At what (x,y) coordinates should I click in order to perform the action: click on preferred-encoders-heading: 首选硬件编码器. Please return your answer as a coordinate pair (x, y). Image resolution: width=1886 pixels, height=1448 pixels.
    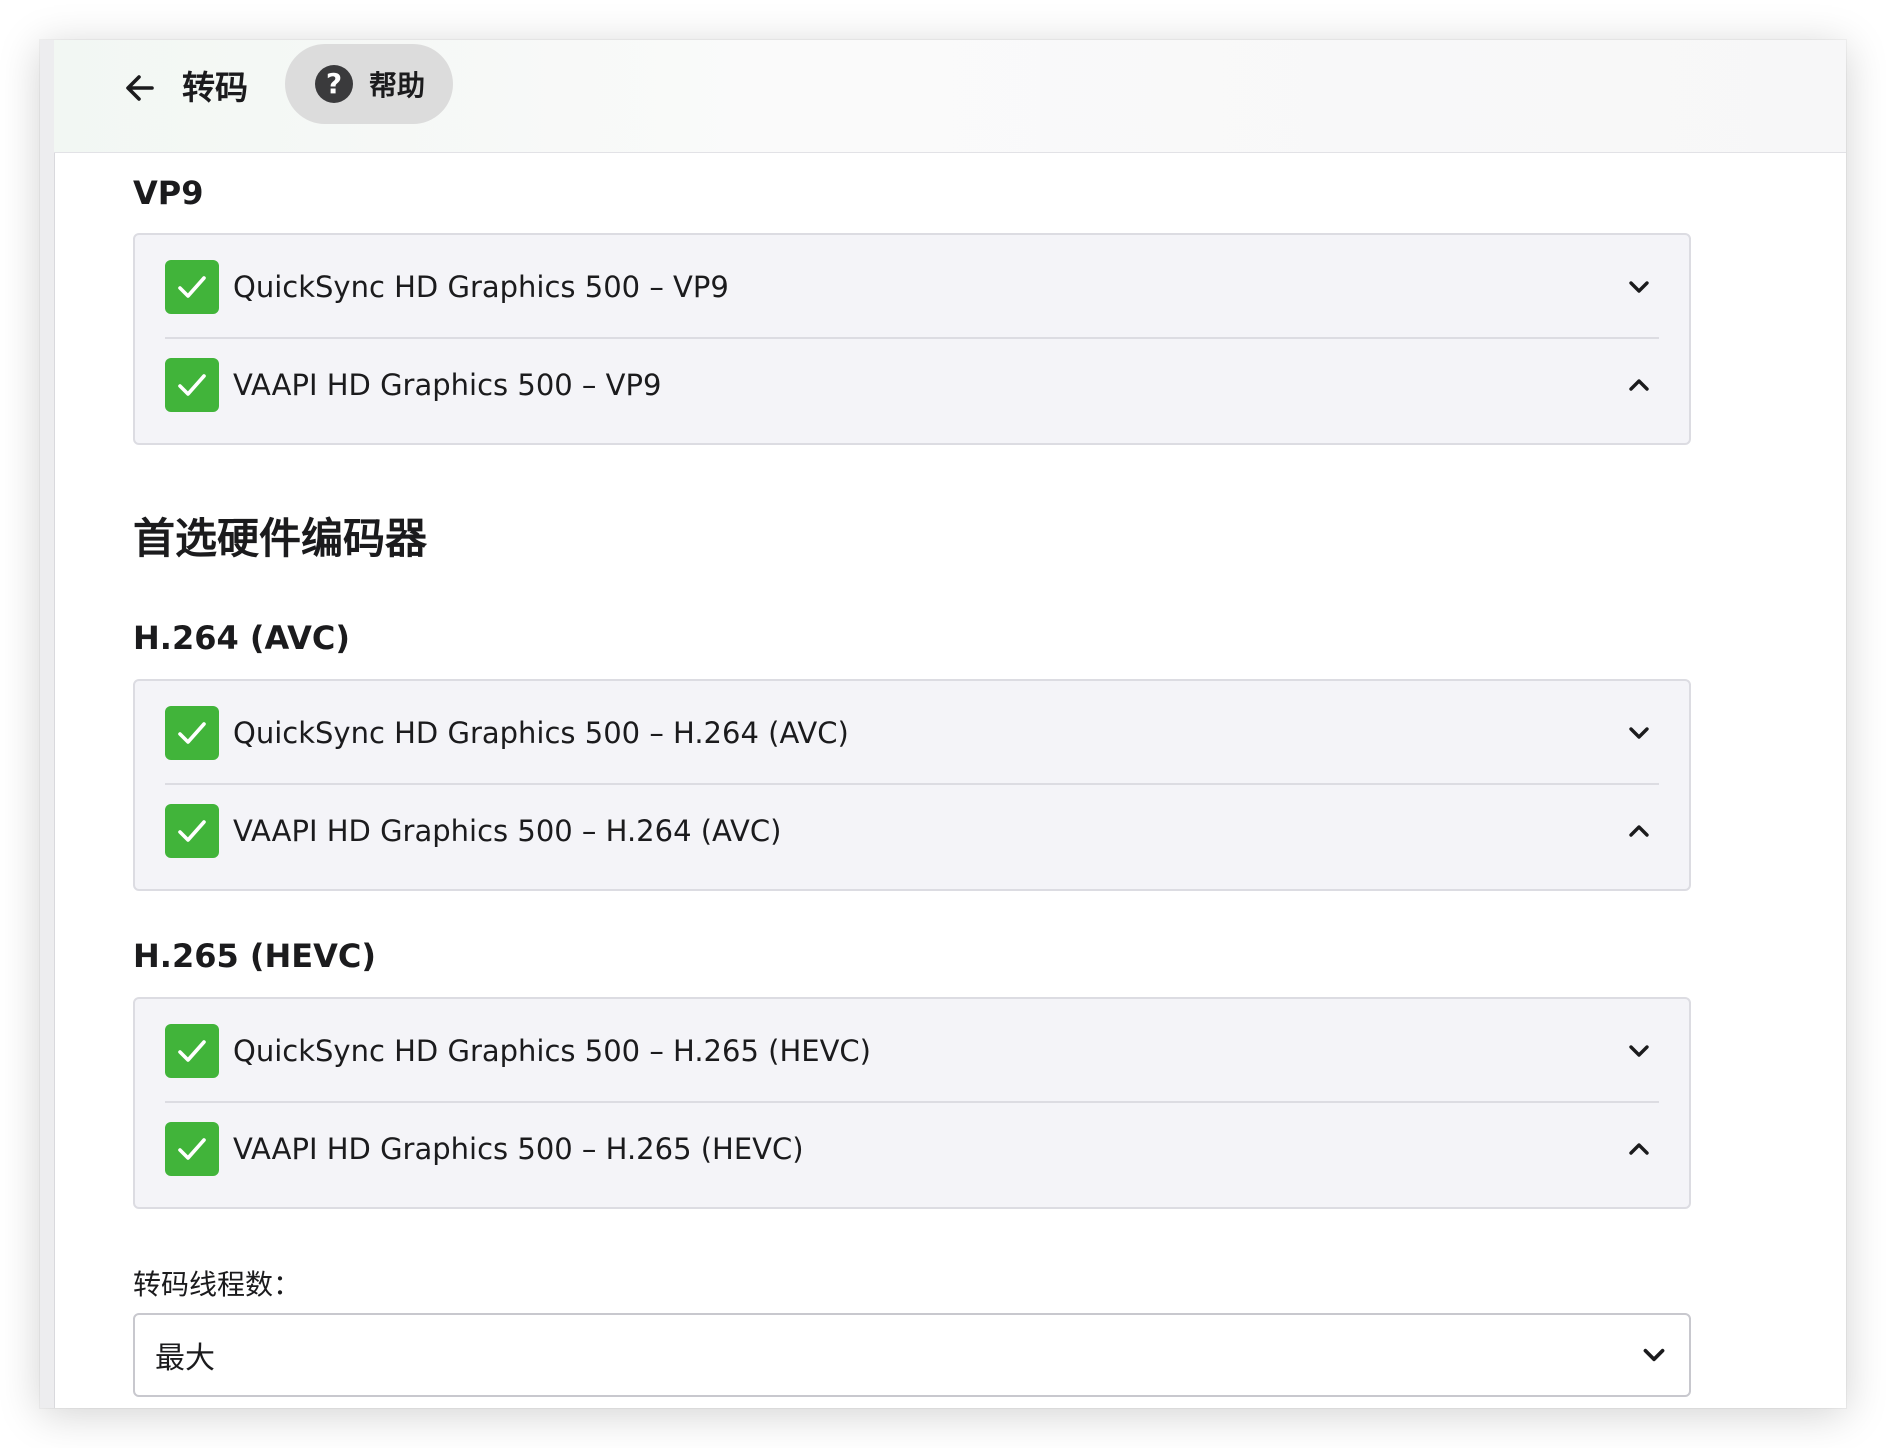
    Looking at the image, I should click on (280, 538).